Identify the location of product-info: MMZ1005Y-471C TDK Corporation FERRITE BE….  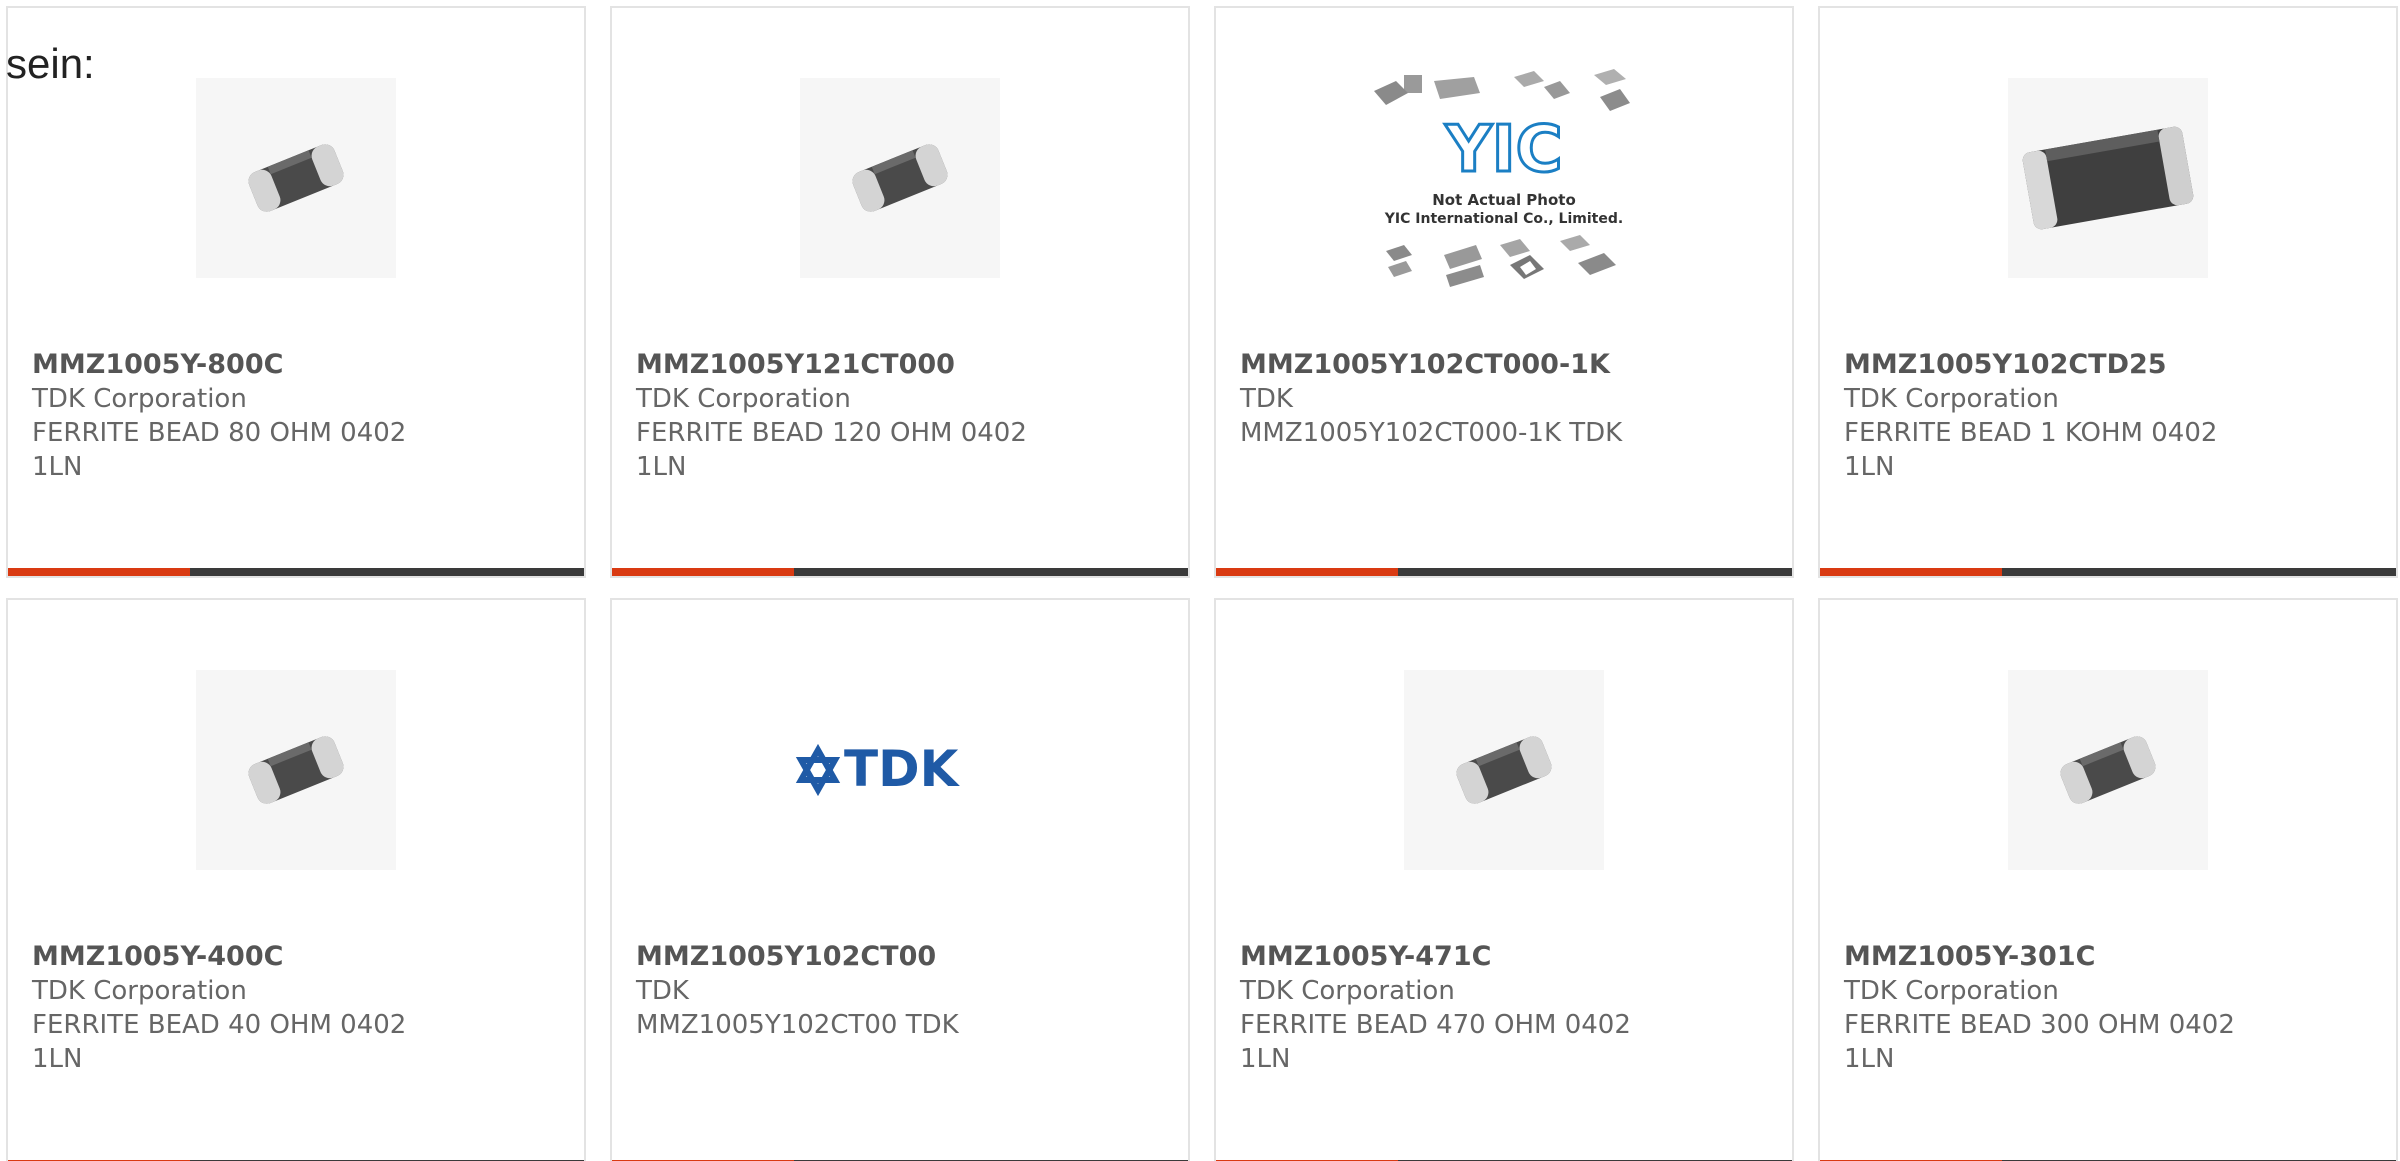
(1504, 1008).